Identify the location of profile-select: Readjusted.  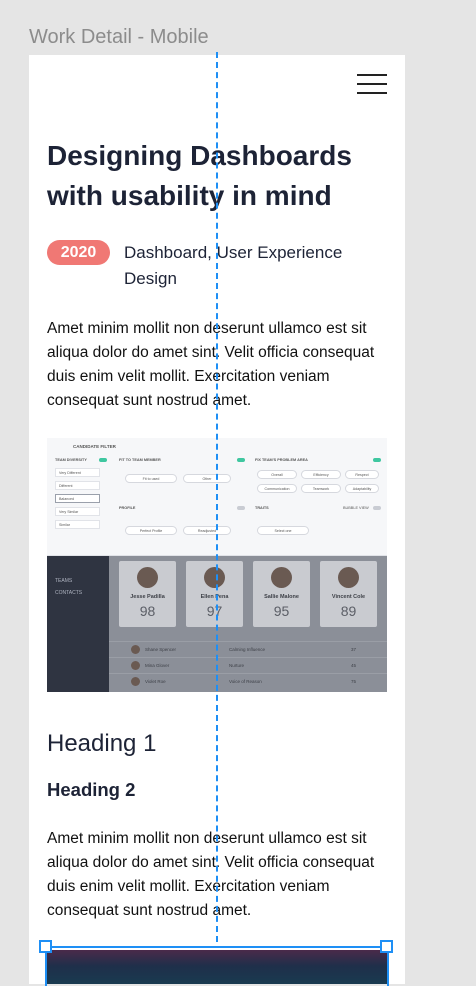
(207, 530).